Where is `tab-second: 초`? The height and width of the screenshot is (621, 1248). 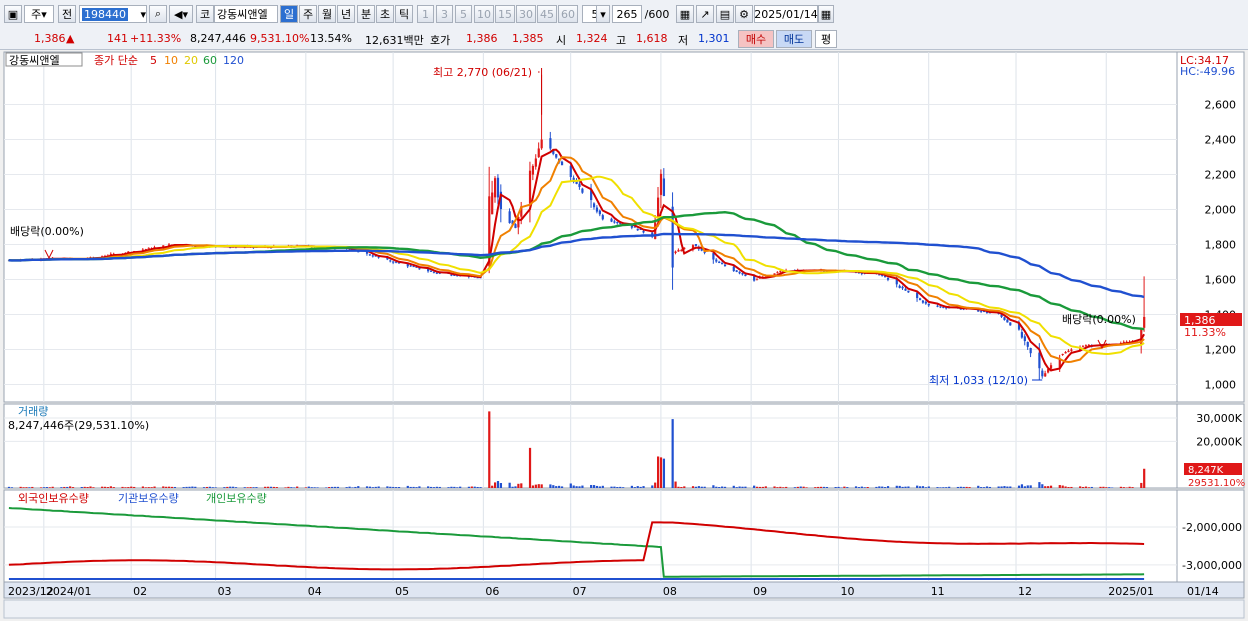 tab-second: 초 is located at coordinates (385, 14).